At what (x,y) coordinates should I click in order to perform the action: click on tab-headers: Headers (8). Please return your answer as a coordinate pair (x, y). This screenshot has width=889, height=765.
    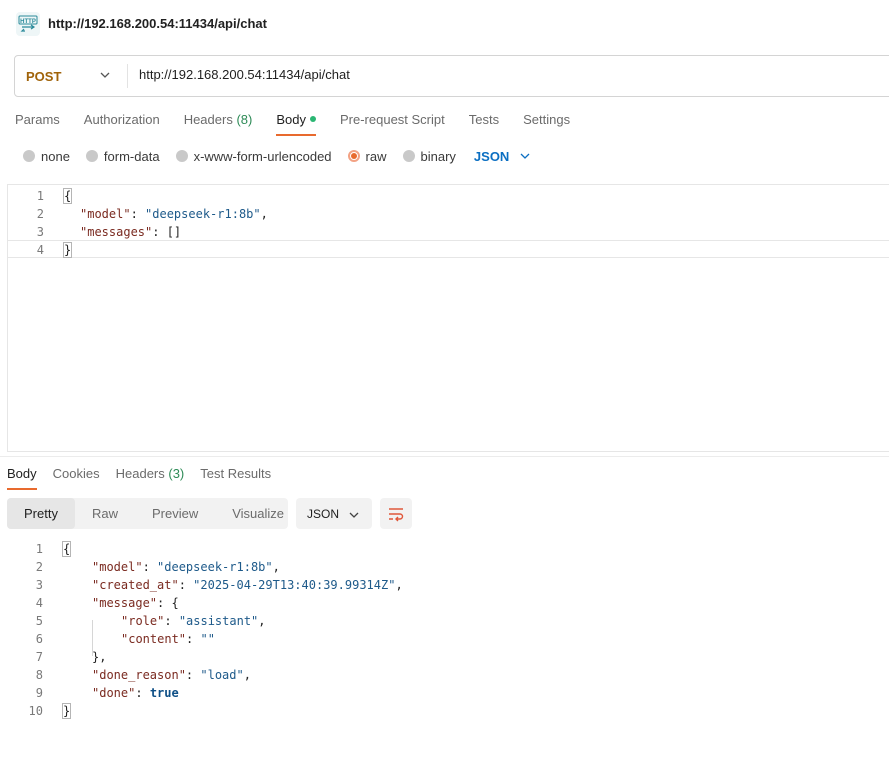
    Looking at the image, I should click on (218, 122).